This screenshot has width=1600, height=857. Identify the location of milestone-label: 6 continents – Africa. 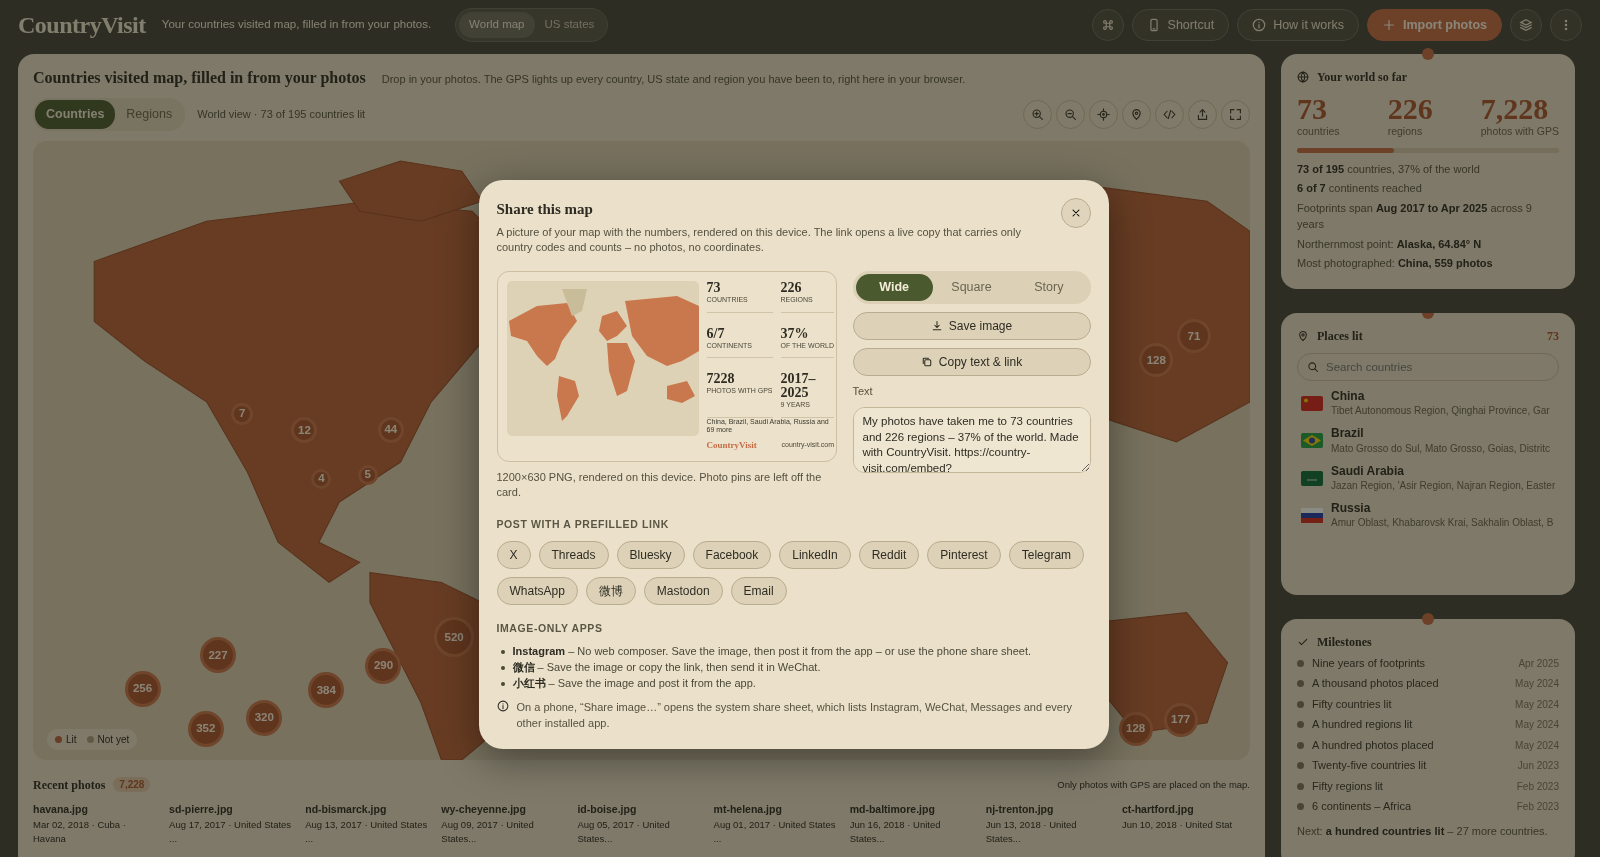
(1362, 807).